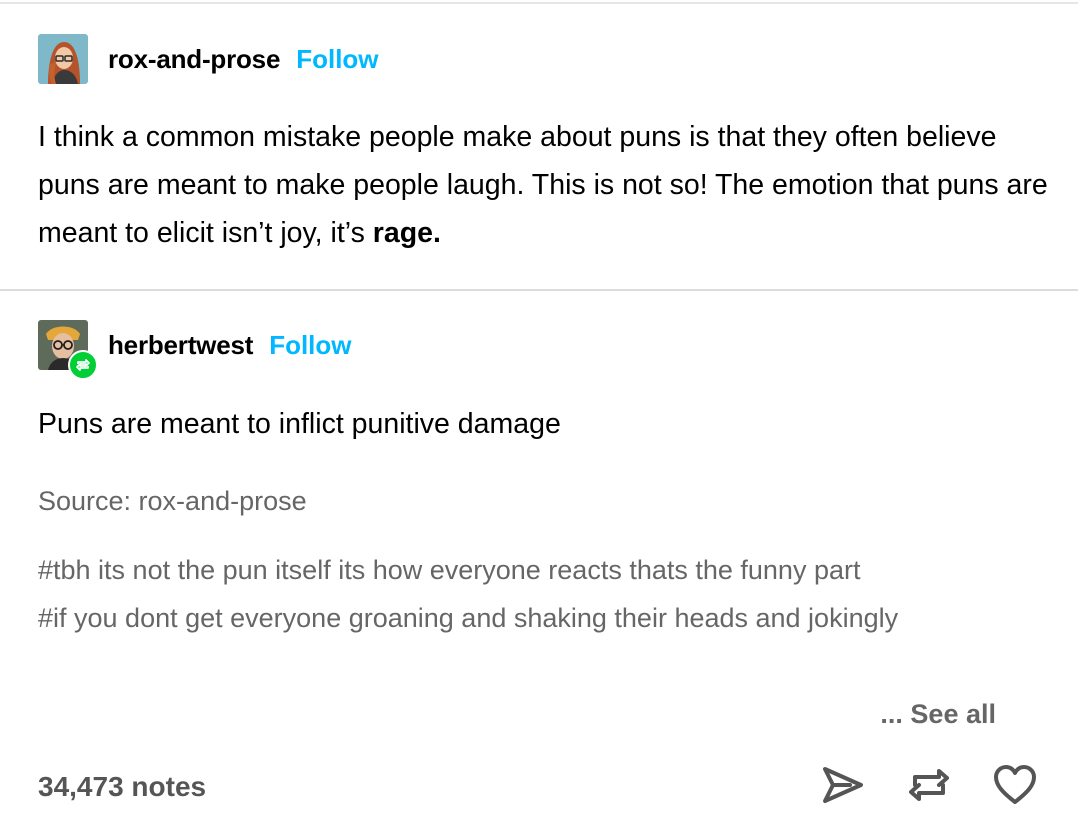 The width and height of the screenshot is (1078, 832). I want to click on avatar-rox-and-prose, so click(63, 59).